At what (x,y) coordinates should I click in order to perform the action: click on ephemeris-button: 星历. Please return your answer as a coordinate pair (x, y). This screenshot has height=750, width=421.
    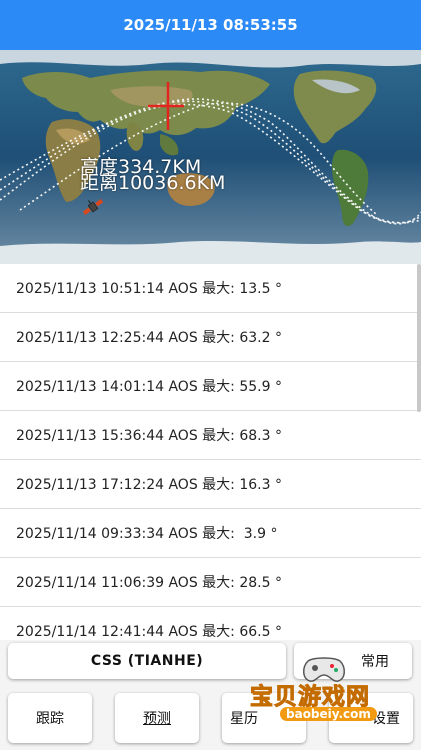
    Looking at the image, I should click on (264, 718).